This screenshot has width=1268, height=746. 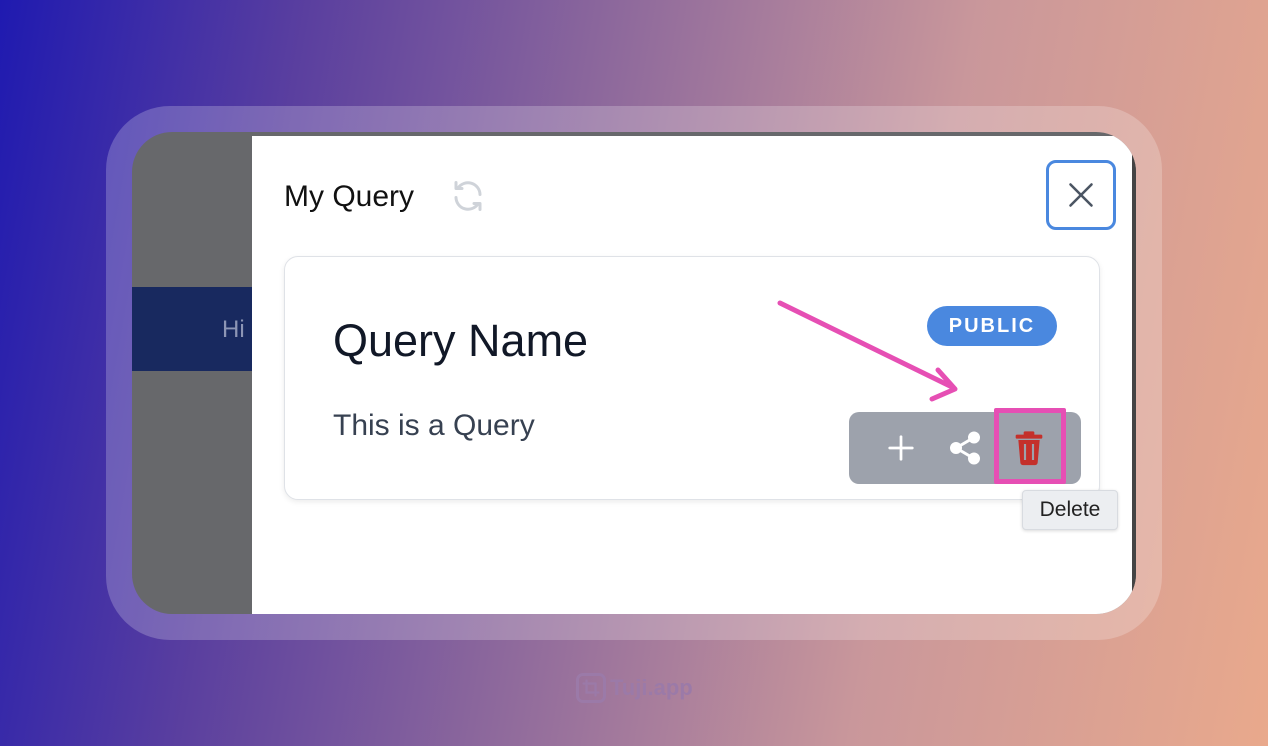 I want to click on plus-icon, so click(x=901, y=448).